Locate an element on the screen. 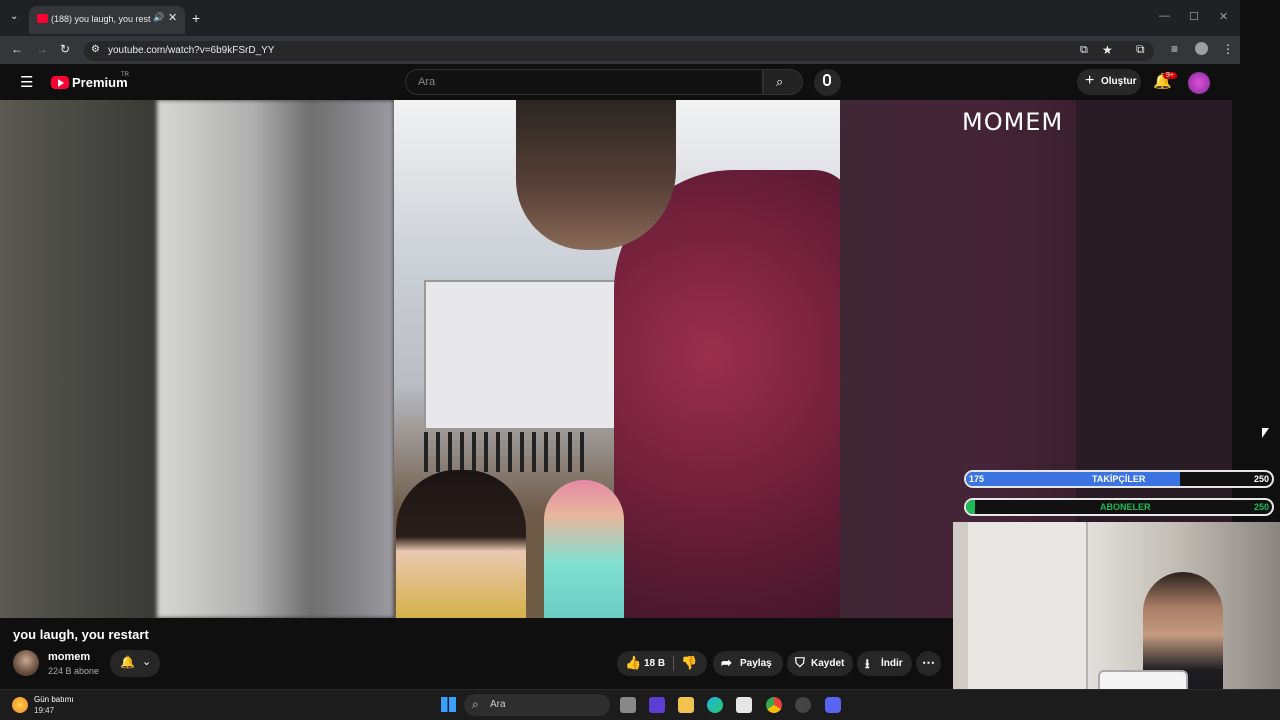 The width and height of the screenshot is (1280, 720). youtube-header: ☰ Premium TR Ara ⌕ + Oluştur 🔔 9+ is located at coordinates (620, 82).